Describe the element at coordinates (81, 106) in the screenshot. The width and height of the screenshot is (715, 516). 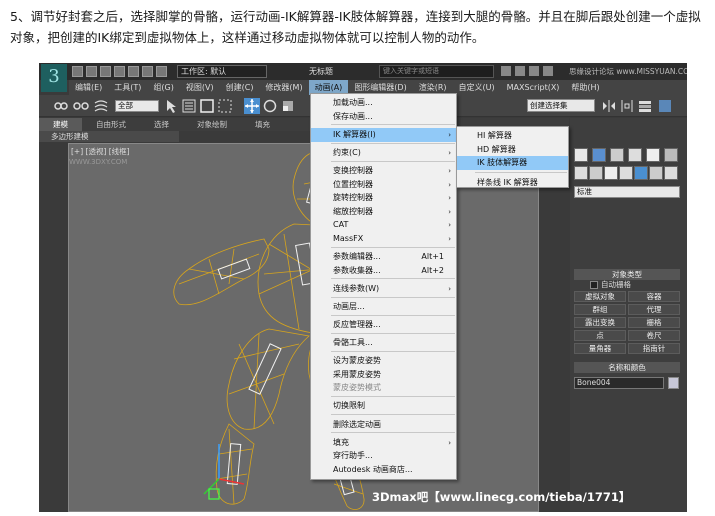
I see `unlink-icon` at that location.